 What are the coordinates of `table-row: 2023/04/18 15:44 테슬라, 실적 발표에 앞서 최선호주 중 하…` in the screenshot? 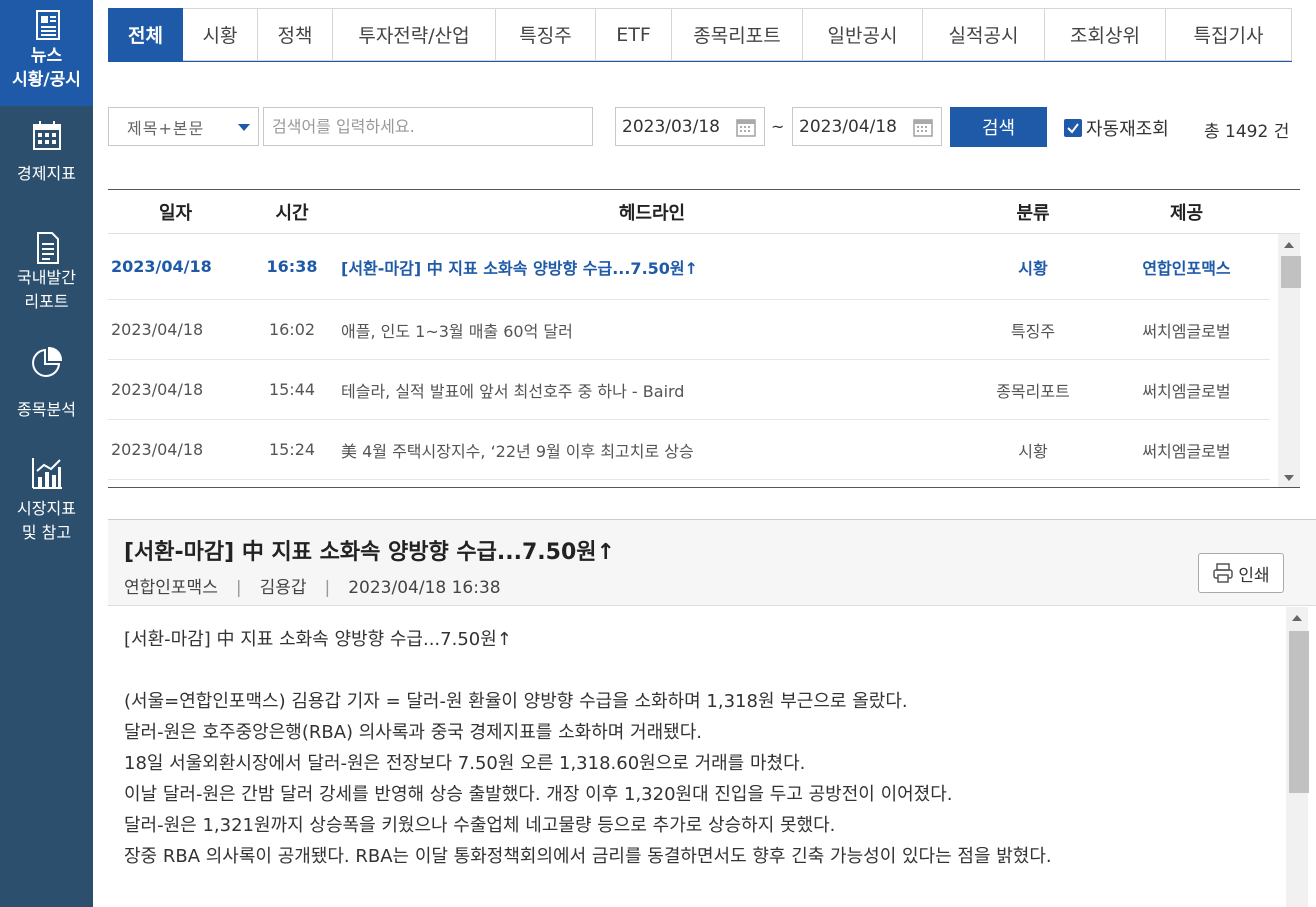 It's located at (689, 390).